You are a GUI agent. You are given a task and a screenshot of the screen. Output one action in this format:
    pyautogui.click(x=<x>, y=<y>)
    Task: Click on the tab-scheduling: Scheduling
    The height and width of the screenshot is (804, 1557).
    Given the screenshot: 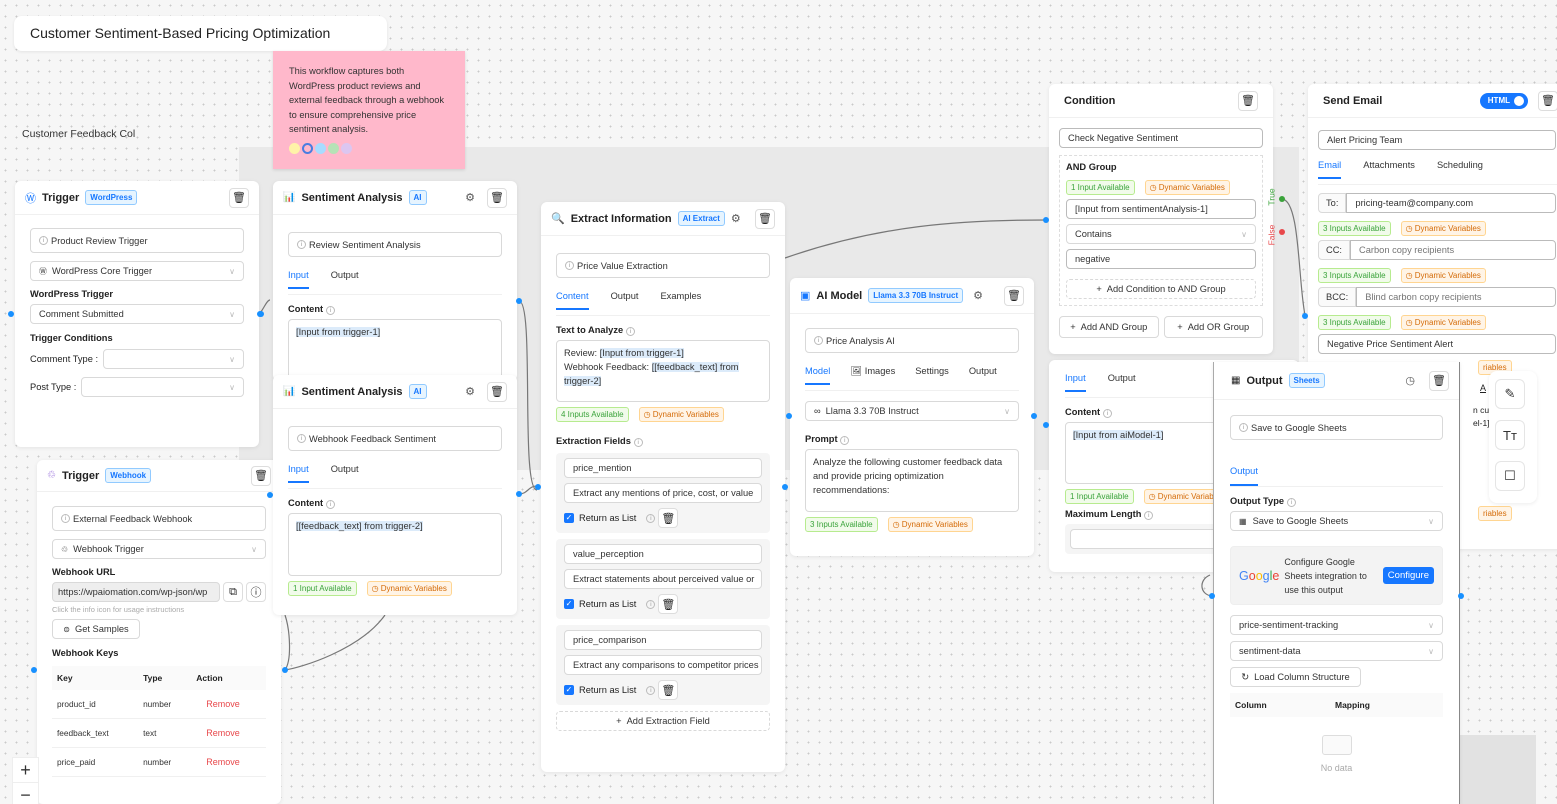 What is the action you would take?
    pyautogui.click(x=1460, y=168)
    